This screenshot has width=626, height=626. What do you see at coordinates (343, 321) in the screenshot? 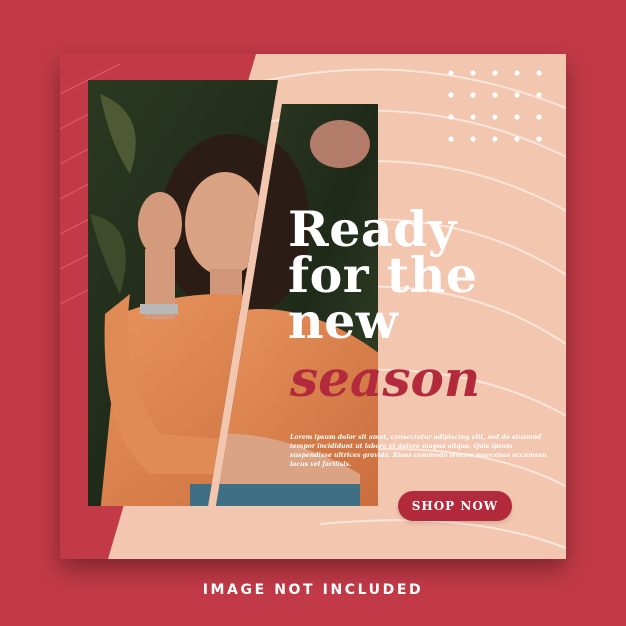
I see `headline-line-3: new` at bounding box center [343, 321].